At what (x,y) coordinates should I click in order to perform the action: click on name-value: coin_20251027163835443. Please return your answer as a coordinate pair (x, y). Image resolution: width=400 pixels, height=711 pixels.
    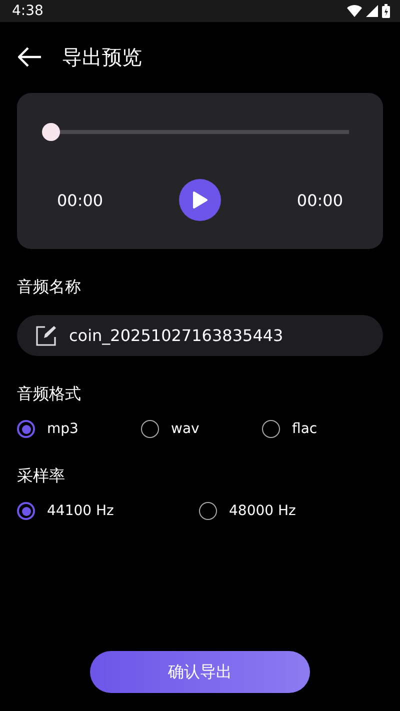
    Looking at the image, I should click on (176, 335).